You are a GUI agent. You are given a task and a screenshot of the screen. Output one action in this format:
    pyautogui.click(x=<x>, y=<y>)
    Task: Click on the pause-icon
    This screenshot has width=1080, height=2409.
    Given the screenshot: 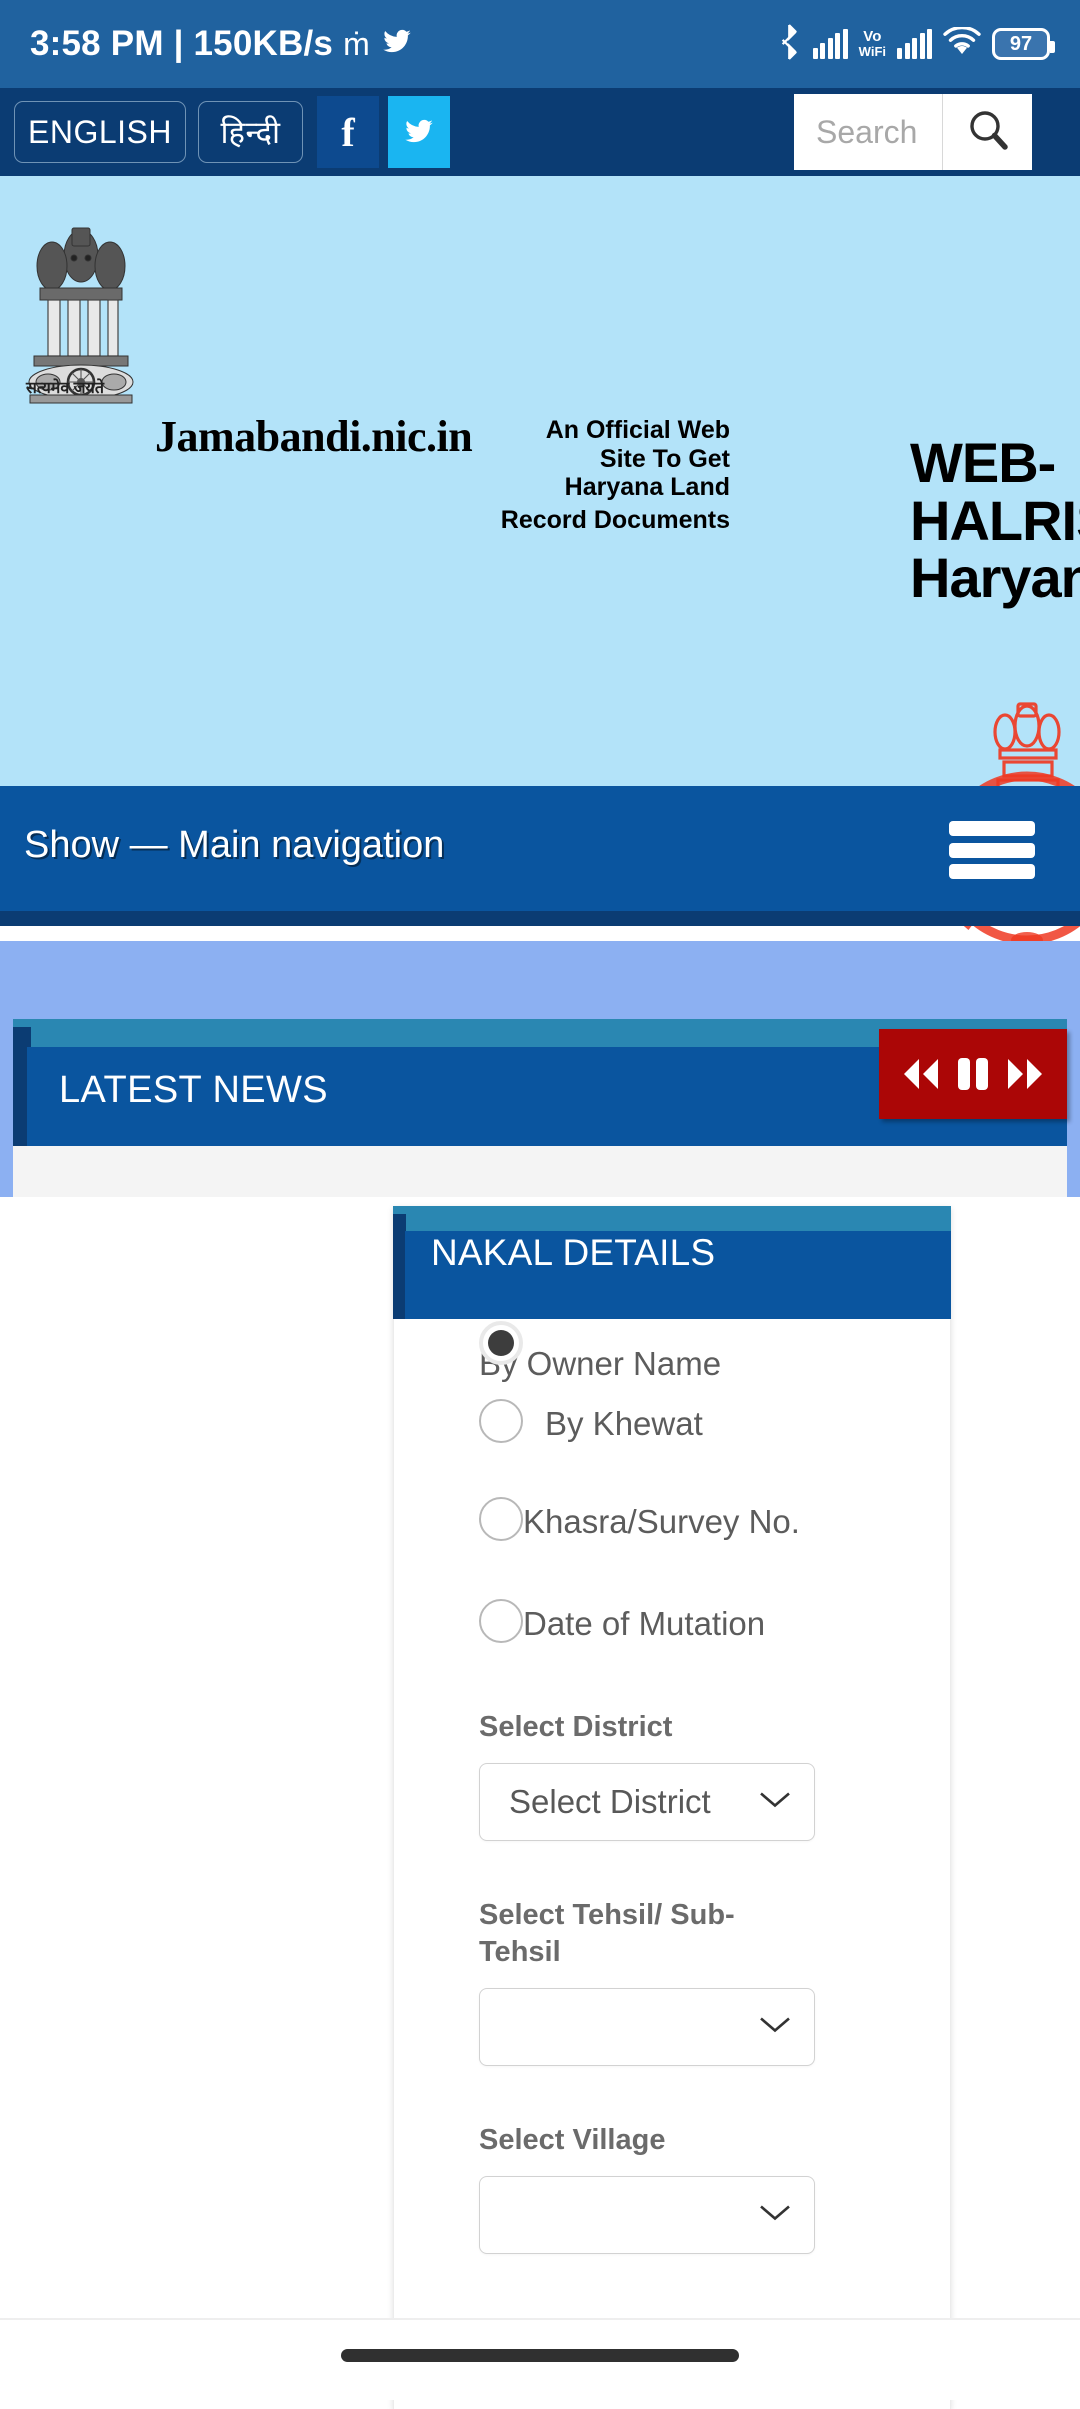 What is the action you would take?
    pyautogui.click(x=973, y=1074)
    